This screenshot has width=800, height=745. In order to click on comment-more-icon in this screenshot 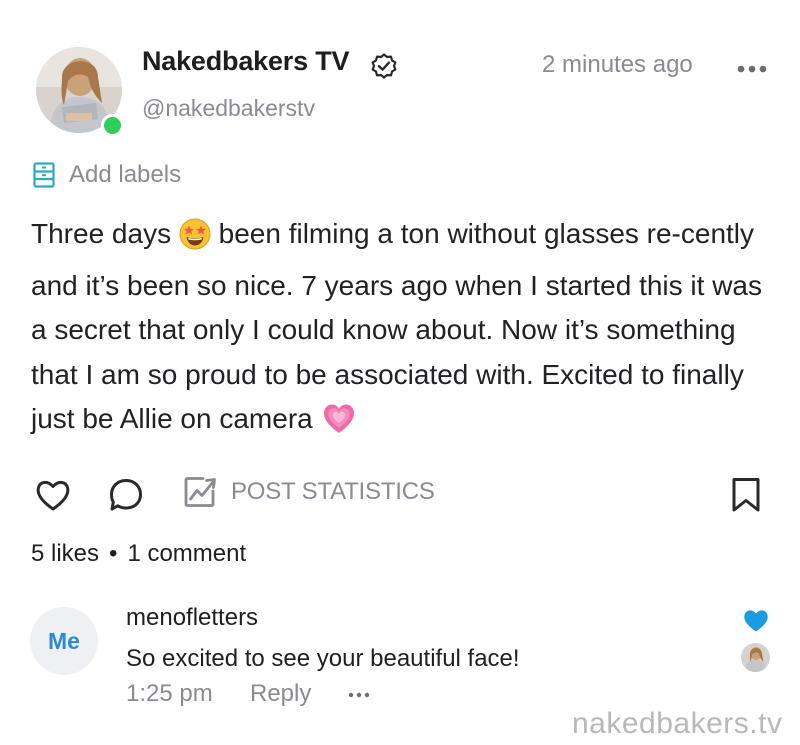, I will do `click(359, 695)`.